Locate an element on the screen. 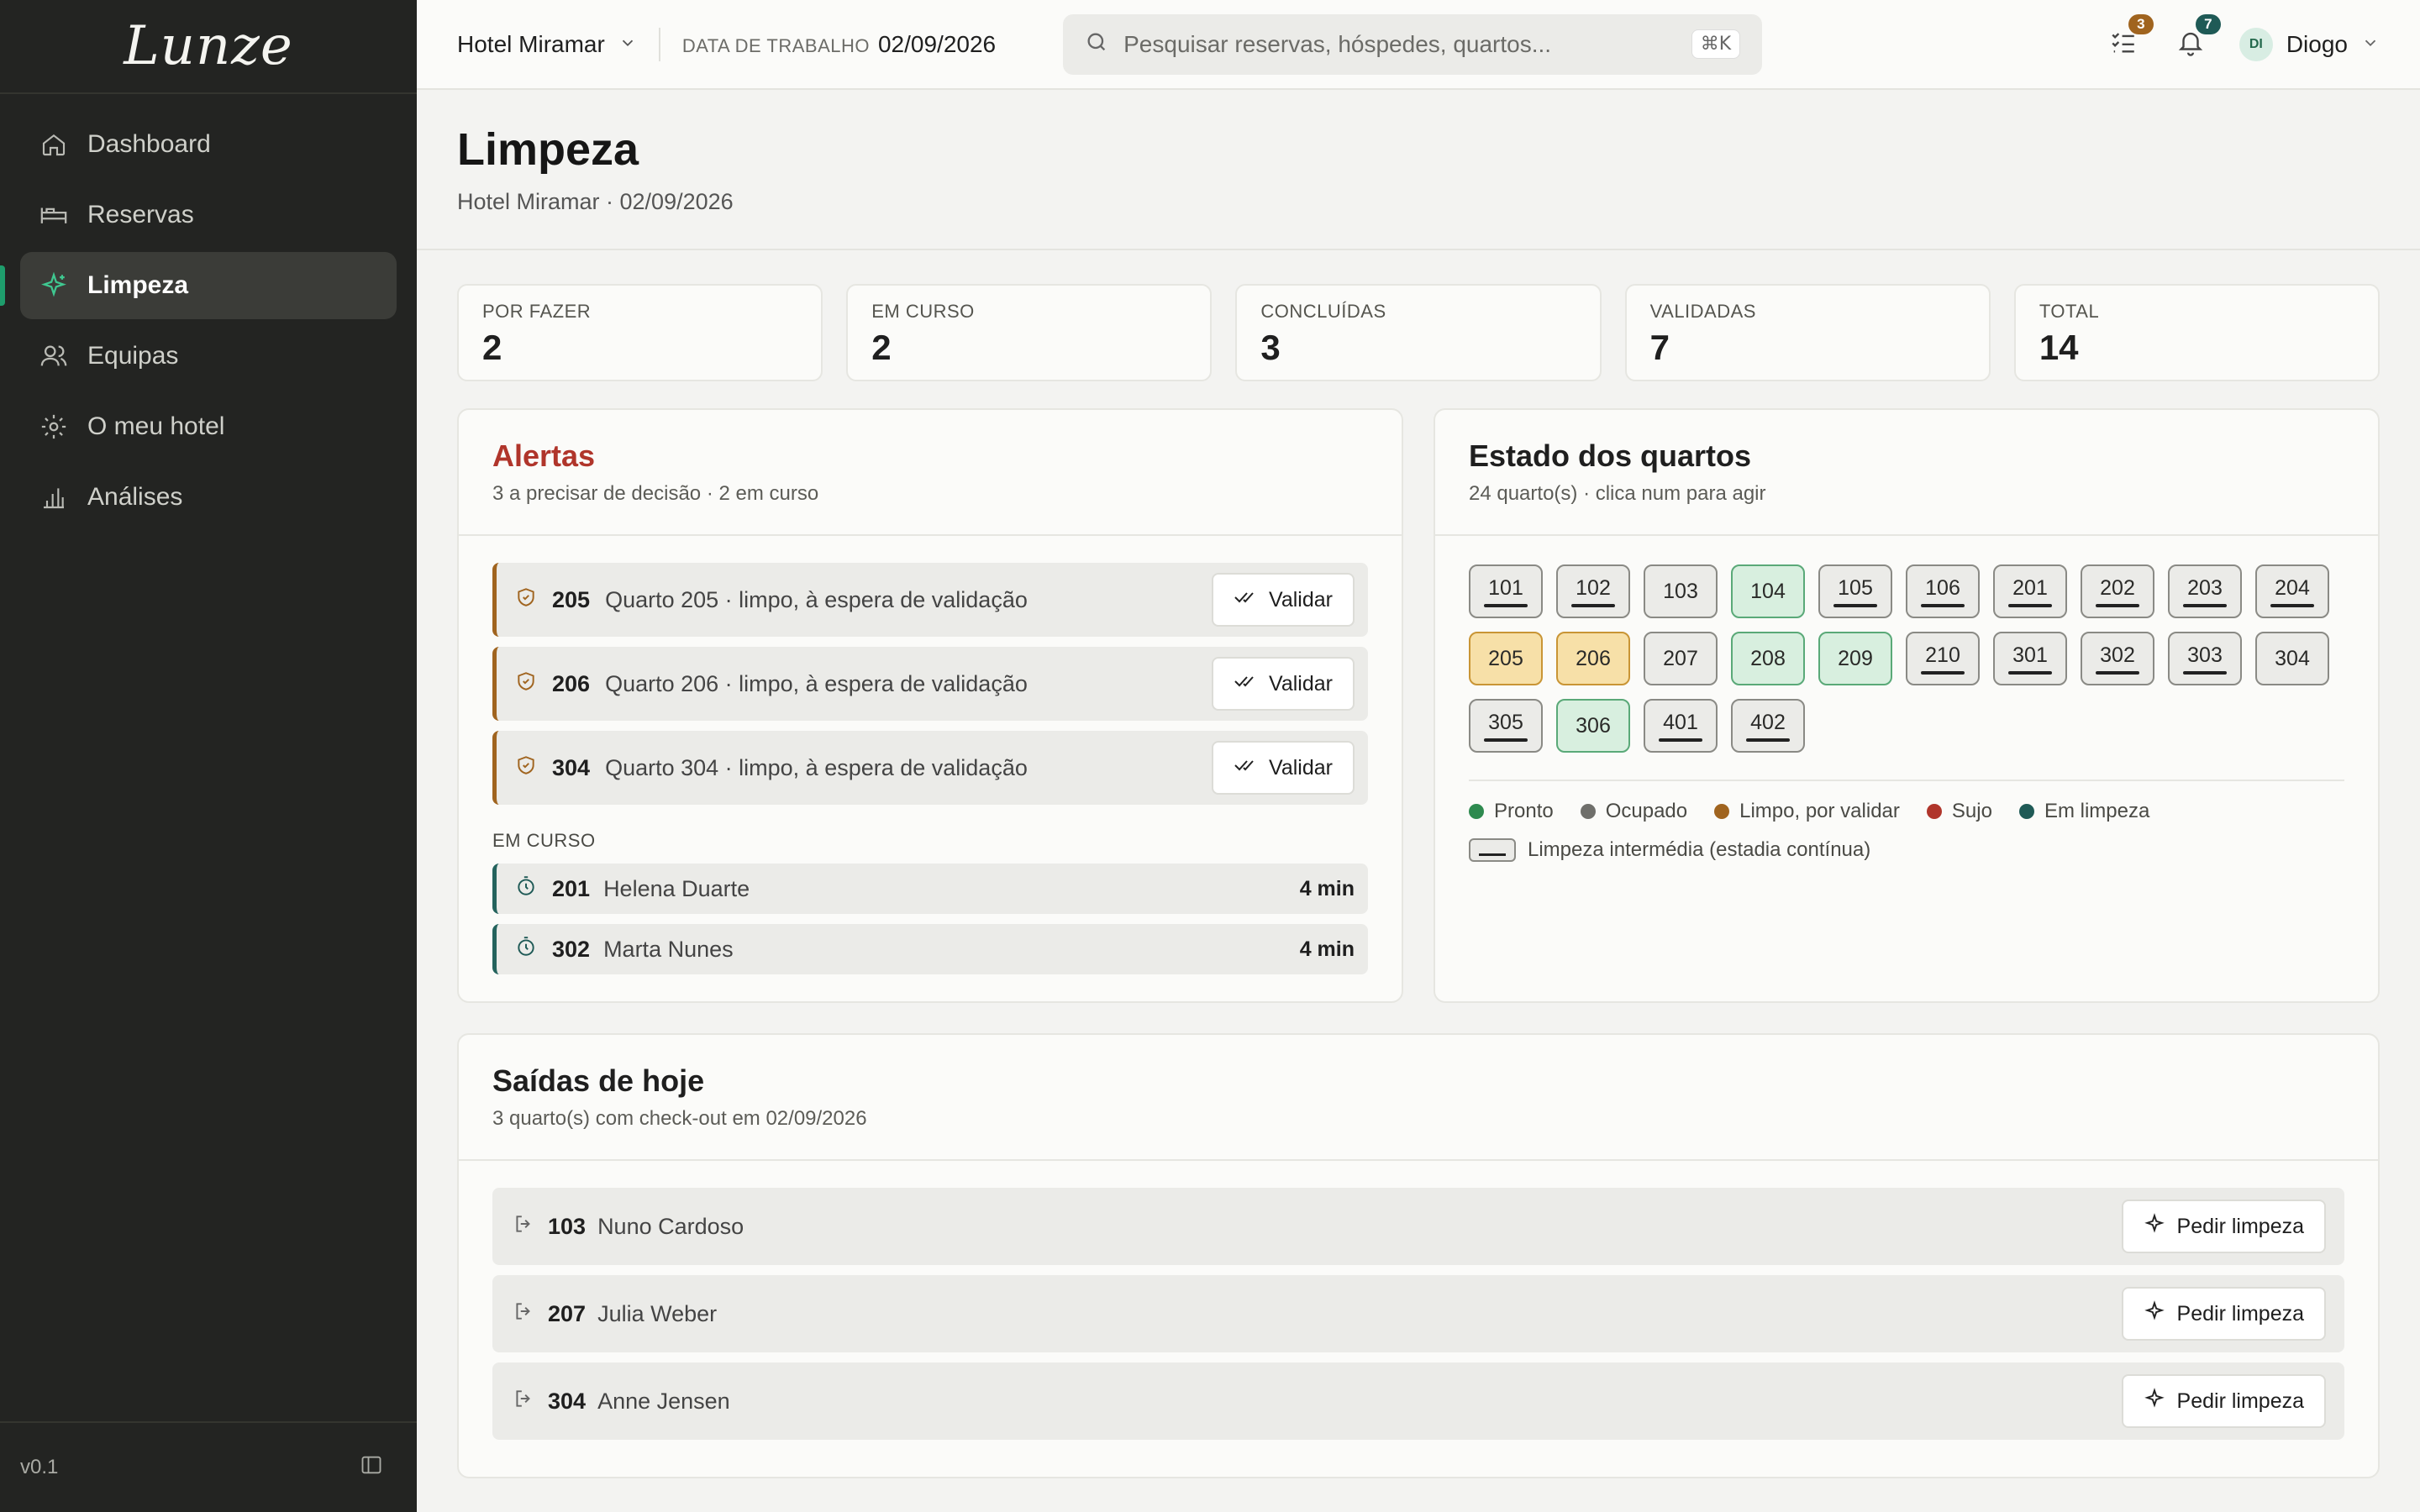 The height and width of the screenshot is (1512, 2420). gear-icon is located at coordinates (54, 427).